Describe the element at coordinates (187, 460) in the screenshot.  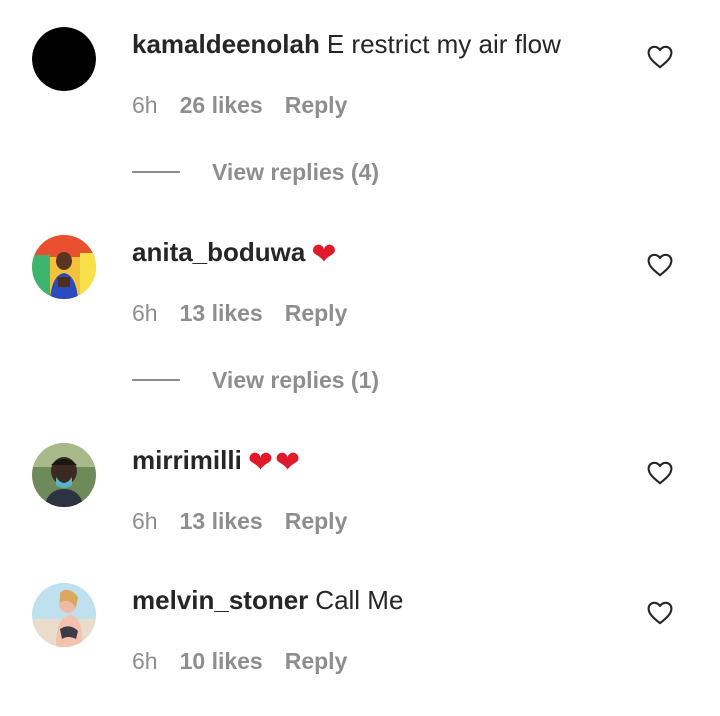
I see `comment-username: mirrimilli` at that location.